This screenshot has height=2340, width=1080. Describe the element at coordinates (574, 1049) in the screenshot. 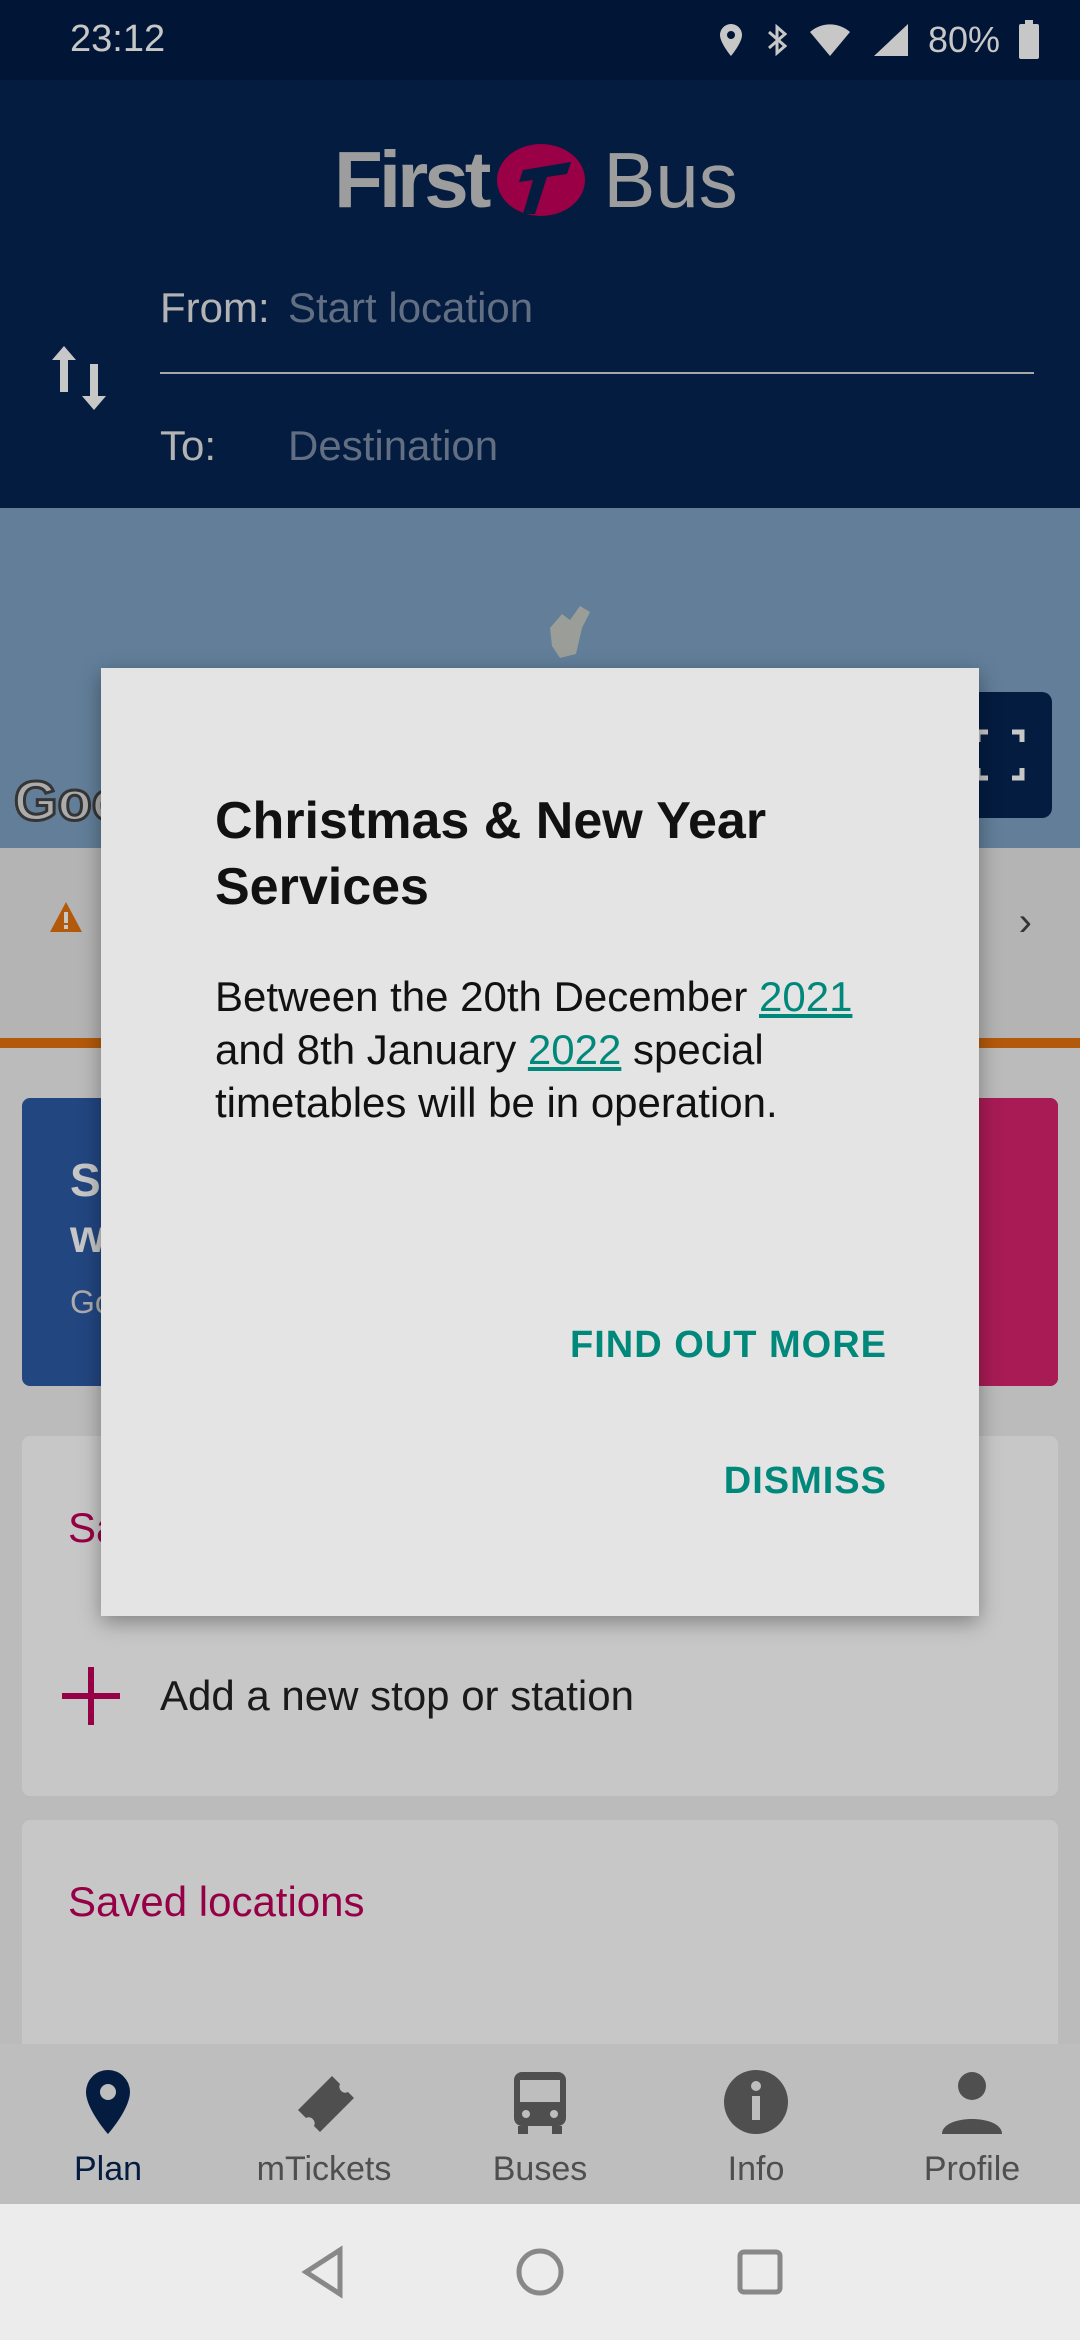

I see `year-link-2022: 2022` at that location.